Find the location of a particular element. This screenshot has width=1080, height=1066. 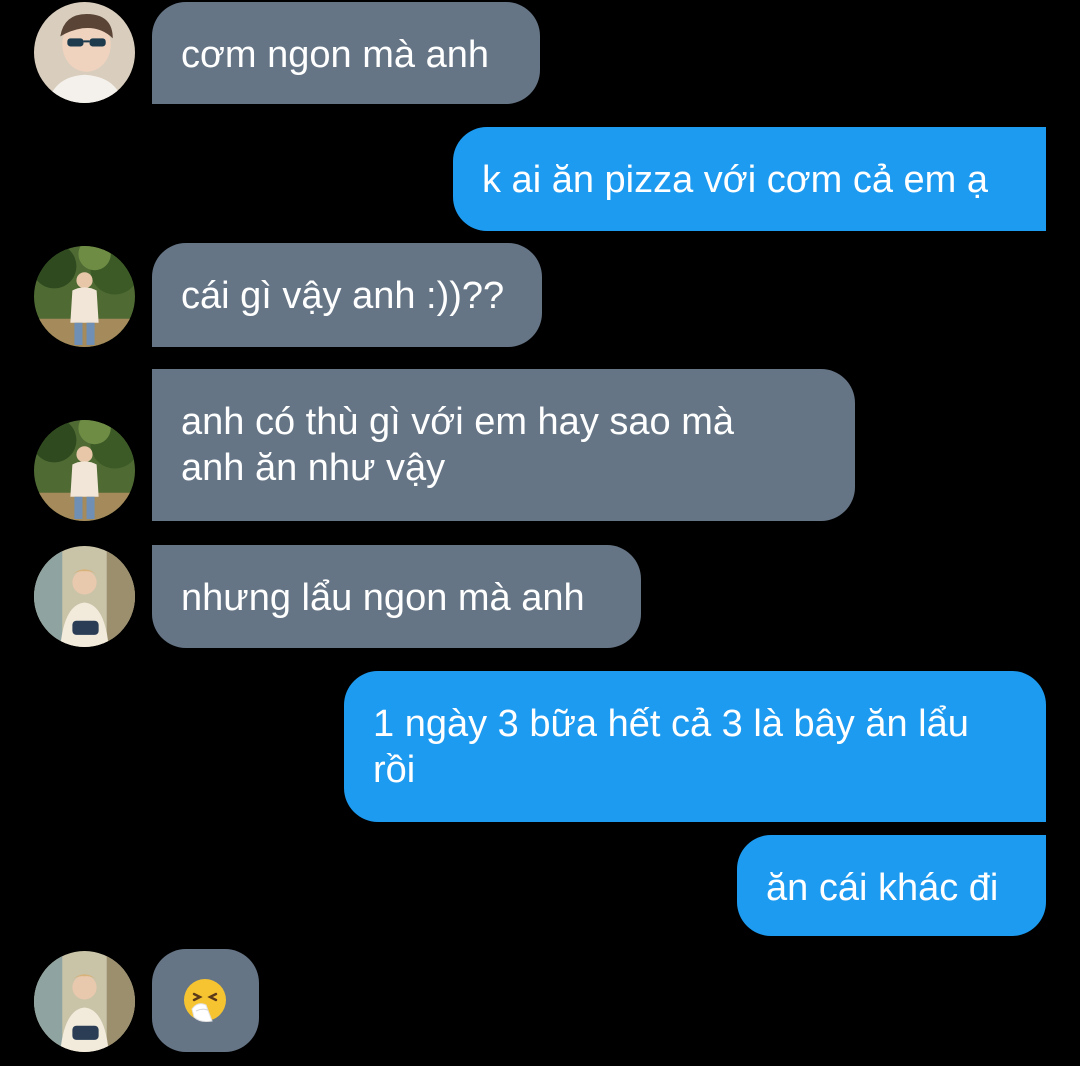

incoming-message-bubble: cái gì vậy anh :))?? is located at coordinates (347, 295).